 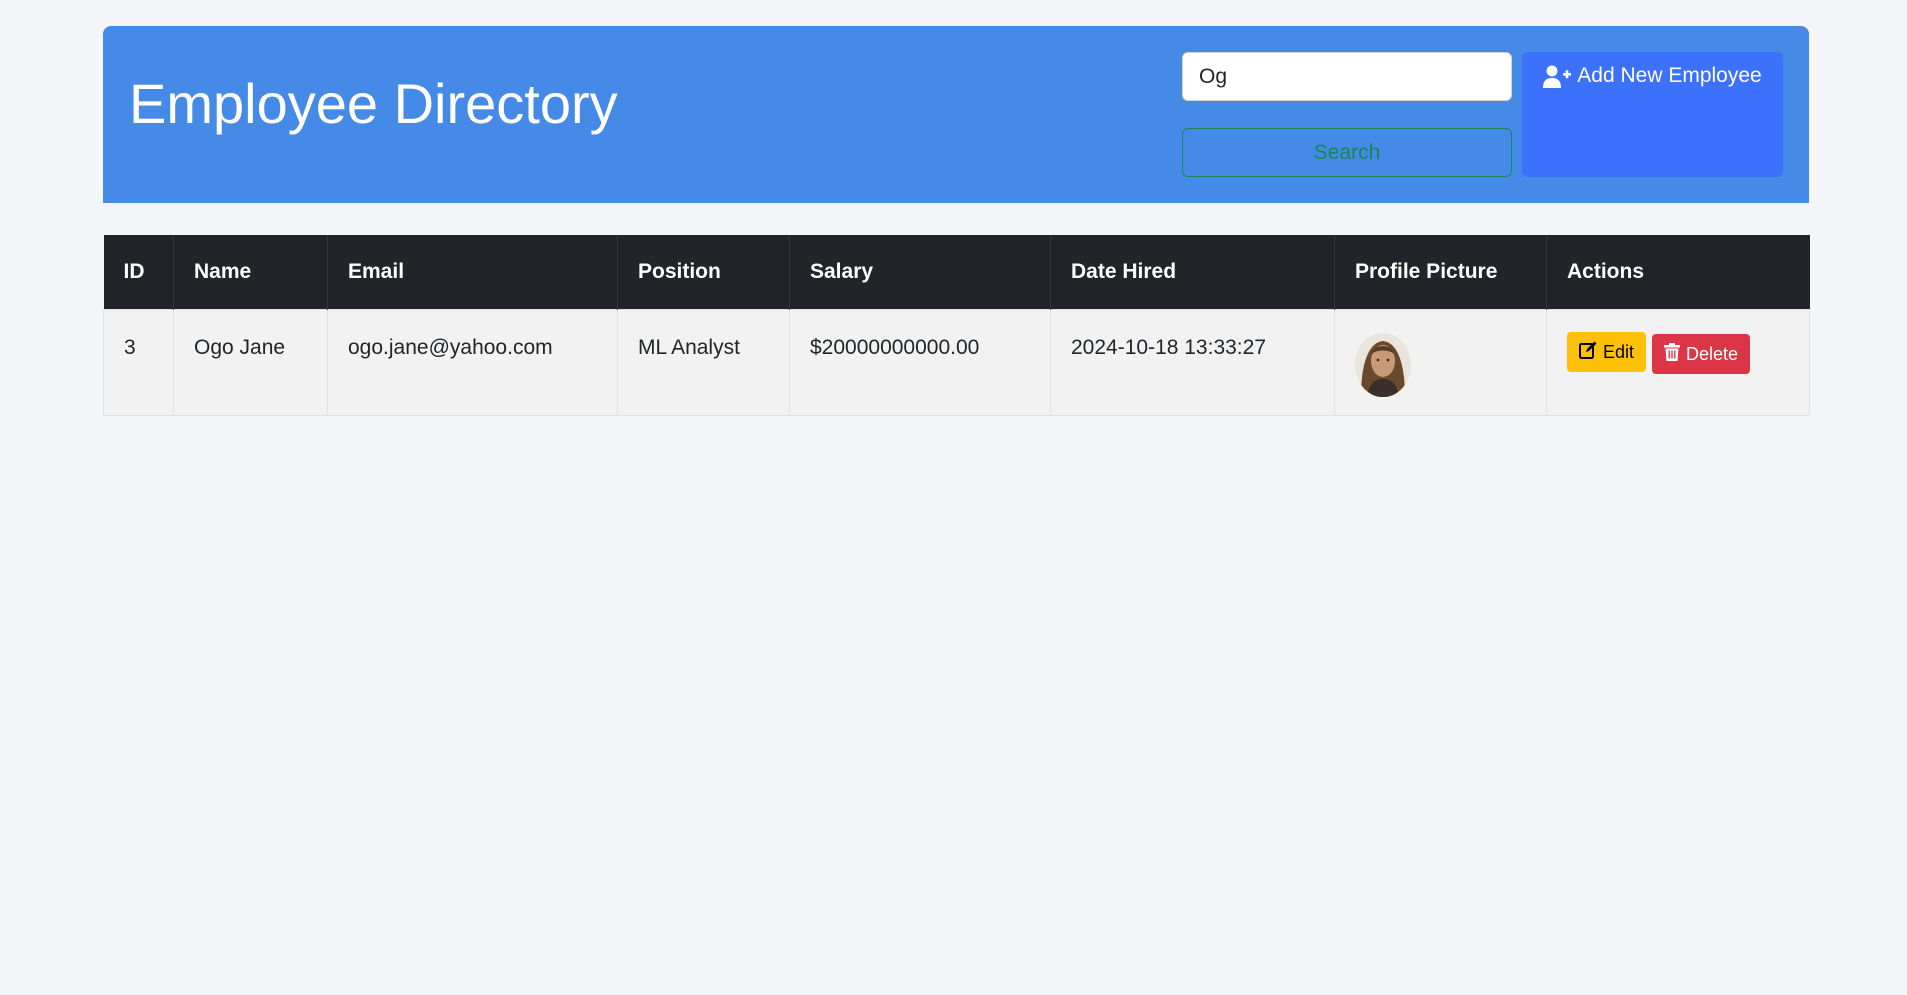 What do you see at coordinates (373, 103) in the screenshot?
I see `page-title: Employee Directory` at bounding box center [373, 103].